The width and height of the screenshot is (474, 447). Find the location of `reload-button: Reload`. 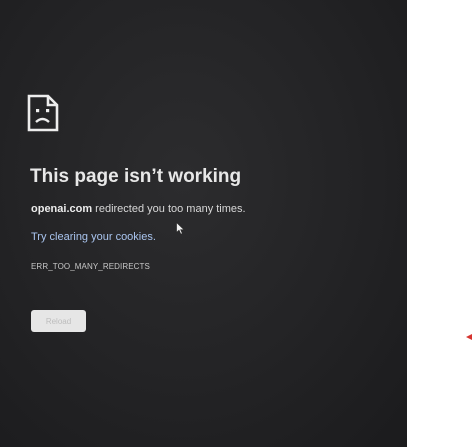

reload-button: Reload is located at coordinates (58, 321).